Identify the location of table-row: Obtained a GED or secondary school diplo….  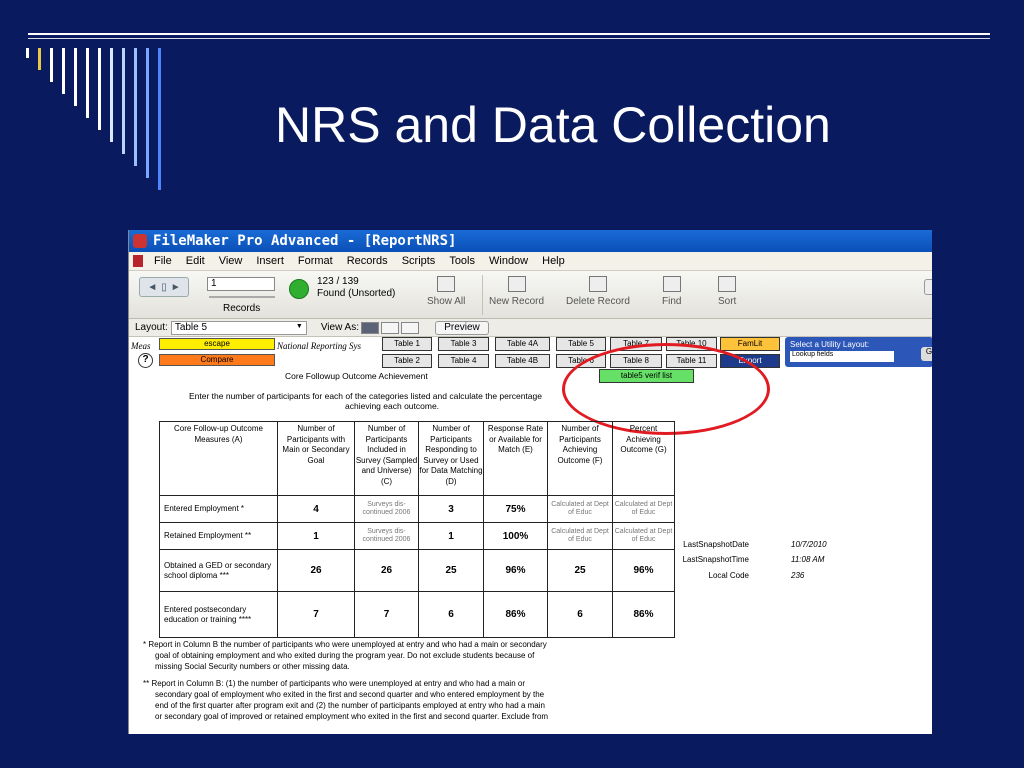
(417, 570).